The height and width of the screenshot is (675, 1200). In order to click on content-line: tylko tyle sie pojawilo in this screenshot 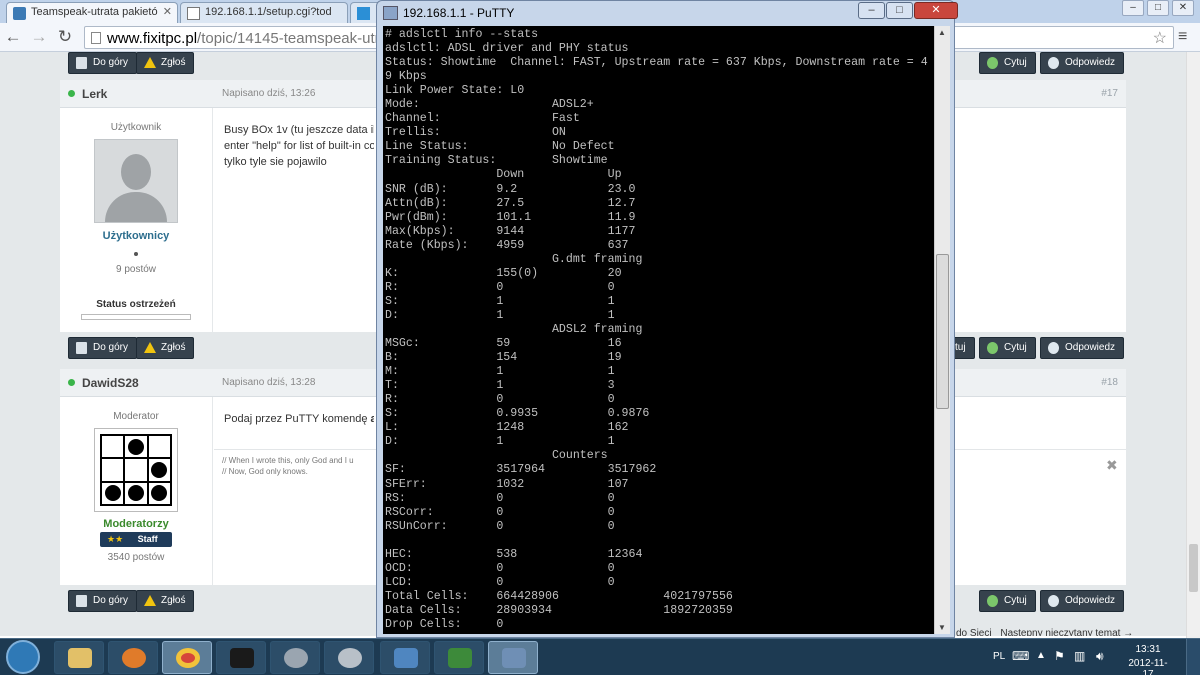, I will do `click(275, 162)`.